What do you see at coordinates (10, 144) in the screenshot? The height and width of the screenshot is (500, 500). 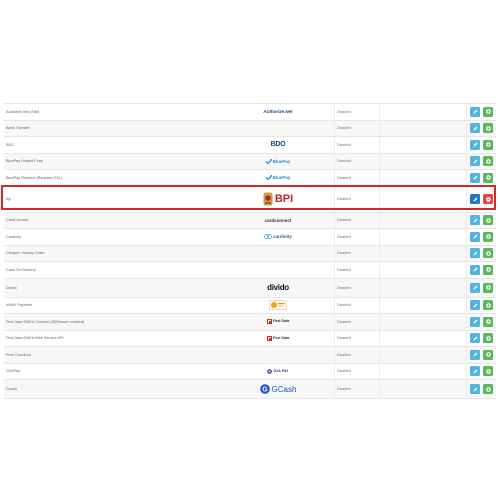 I see `extension-name: BDO` at bounding box center [10, 144].